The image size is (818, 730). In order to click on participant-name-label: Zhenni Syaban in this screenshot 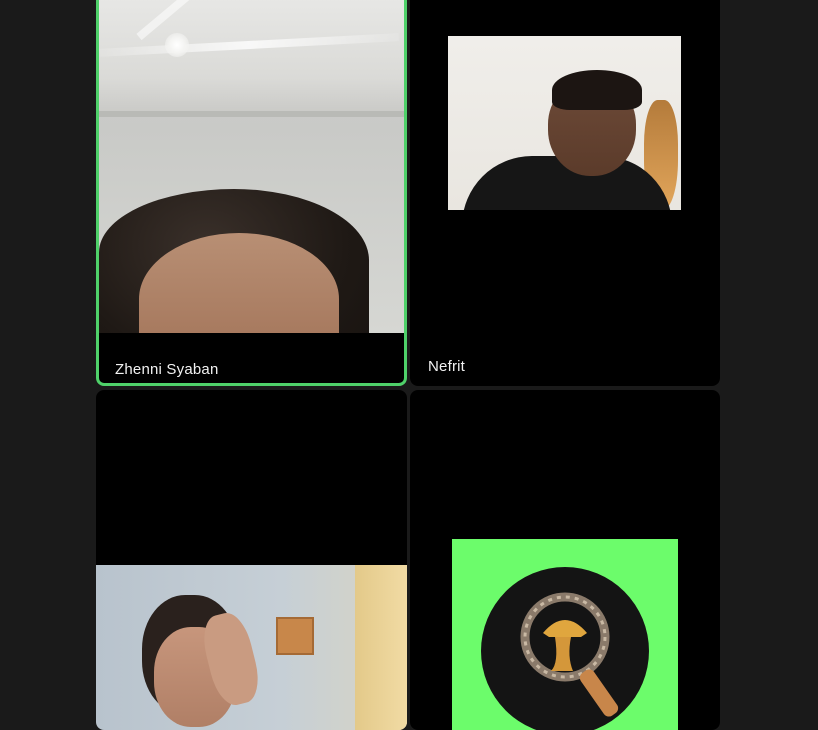, I will do `click(167, 369)`.